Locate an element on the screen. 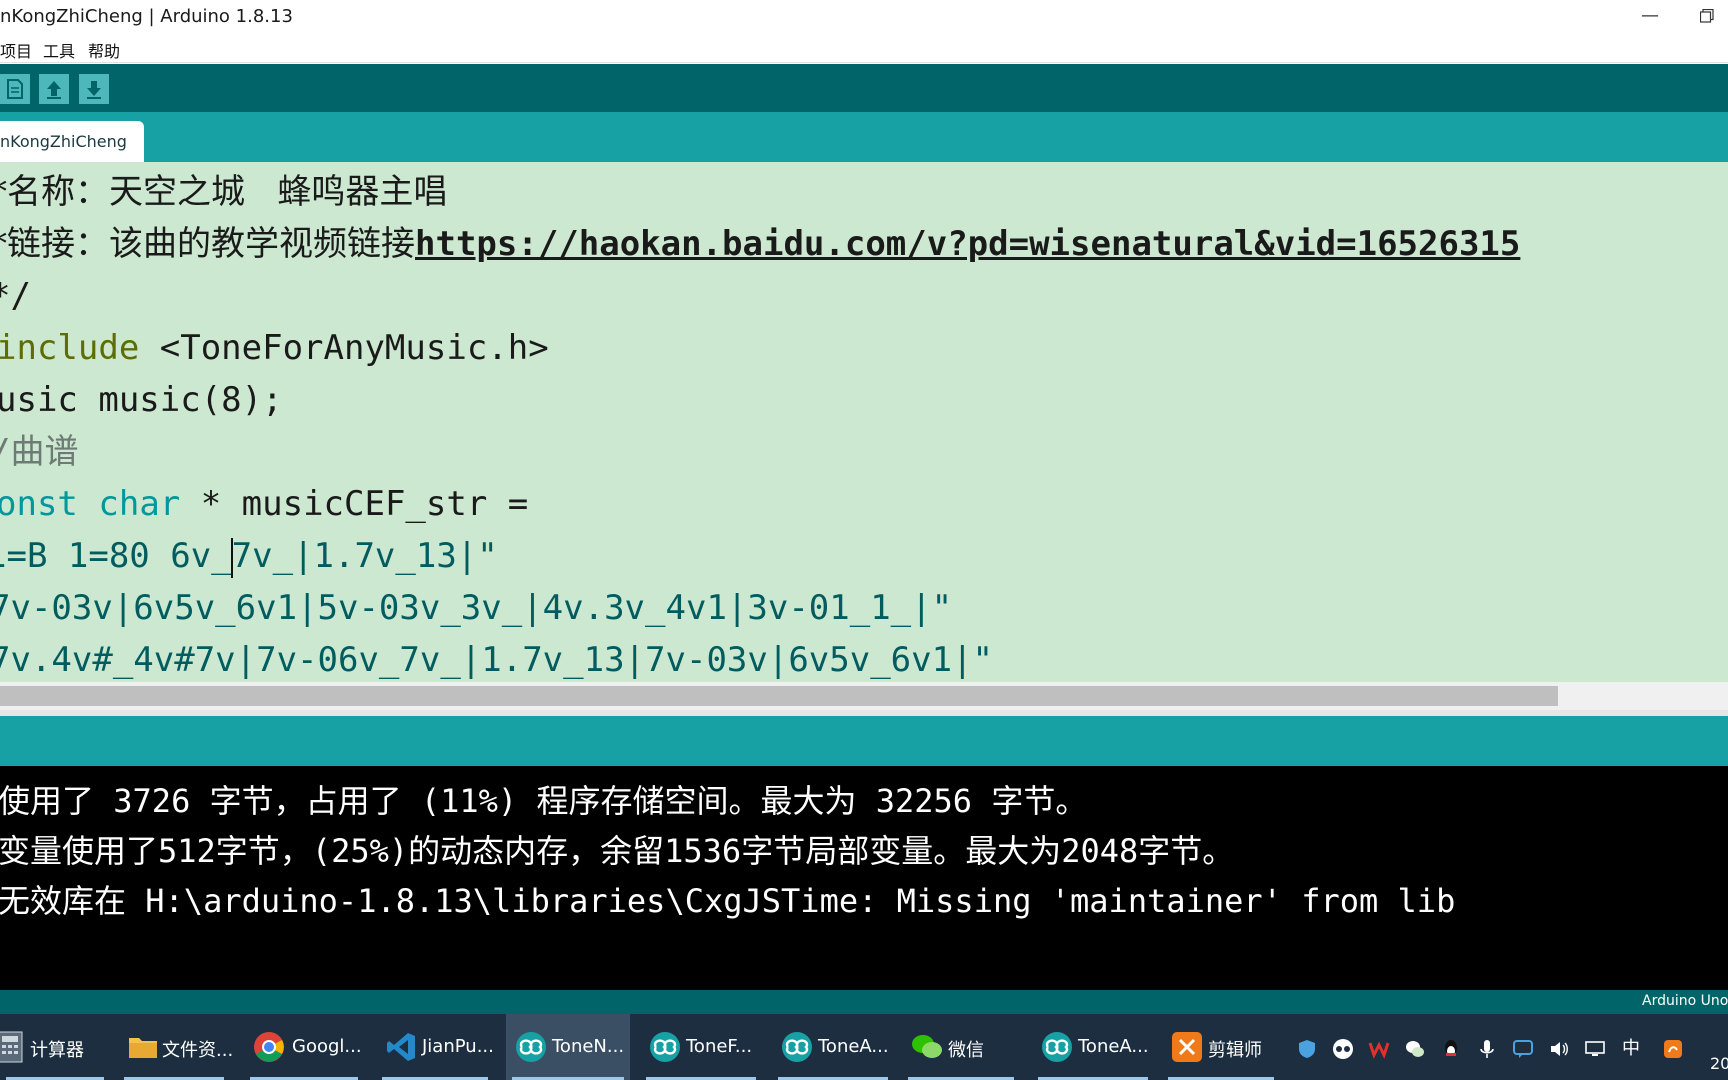 The width and height of the screenshot is (1728, 1080). shield-icon is located at coordinates (1307, 1049).